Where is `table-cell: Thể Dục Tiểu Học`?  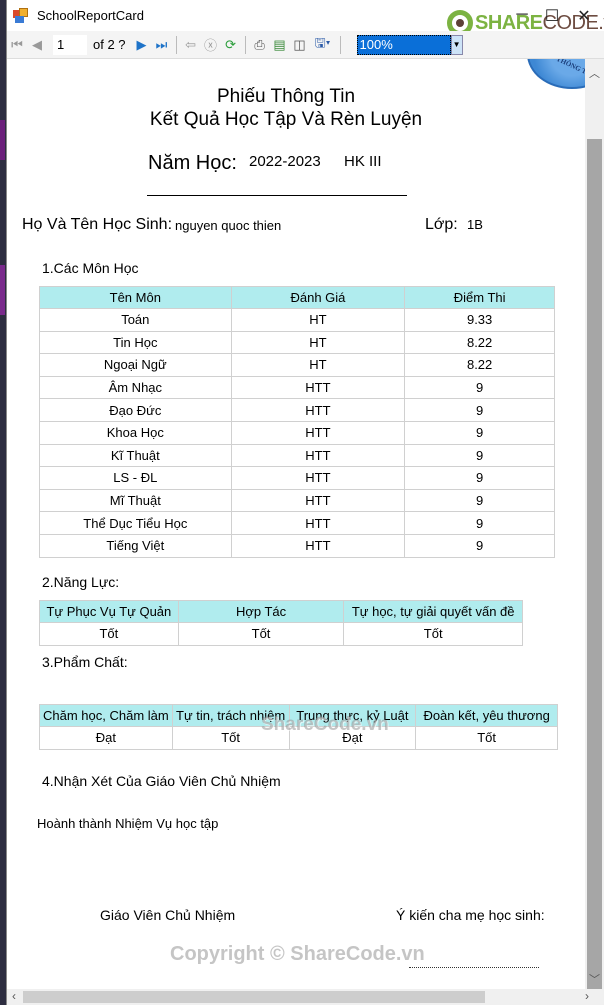
table-cell: Thể Dục Tiểu Học is located at coordinates (135, 523).